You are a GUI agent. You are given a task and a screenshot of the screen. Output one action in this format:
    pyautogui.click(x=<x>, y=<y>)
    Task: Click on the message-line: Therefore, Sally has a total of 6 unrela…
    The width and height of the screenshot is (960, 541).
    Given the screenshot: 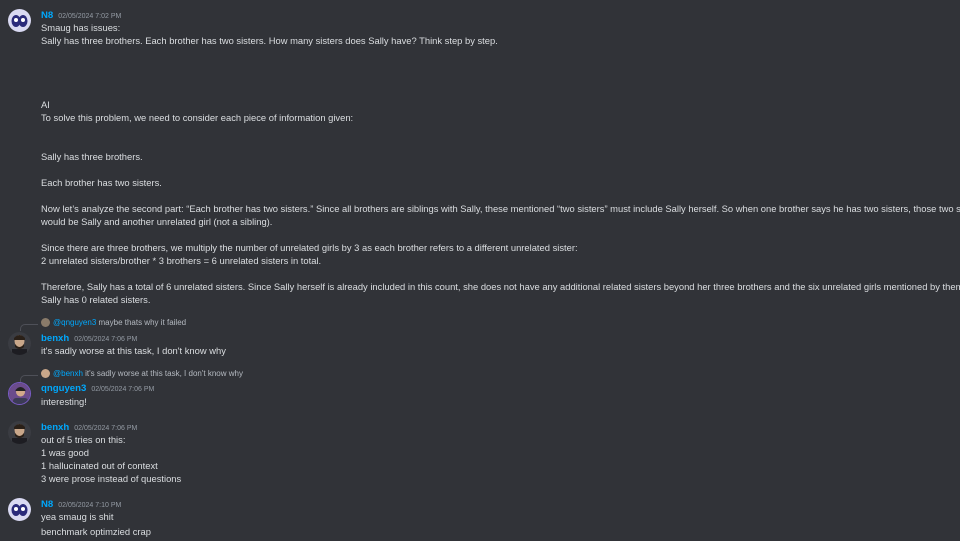 What is the action you would take?
    pyautogui.click(x=500, y=286)
    